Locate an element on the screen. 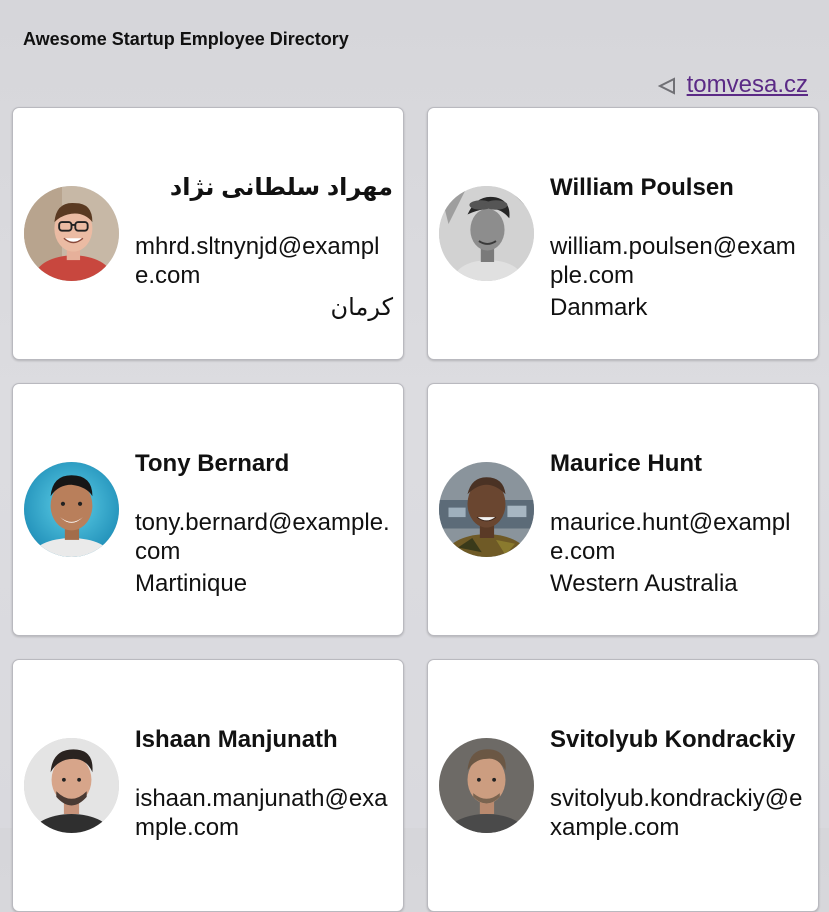 The image size is (829, 912). employee-name: Svitolyub Kondrackiy is located at coordinates (673, 739).